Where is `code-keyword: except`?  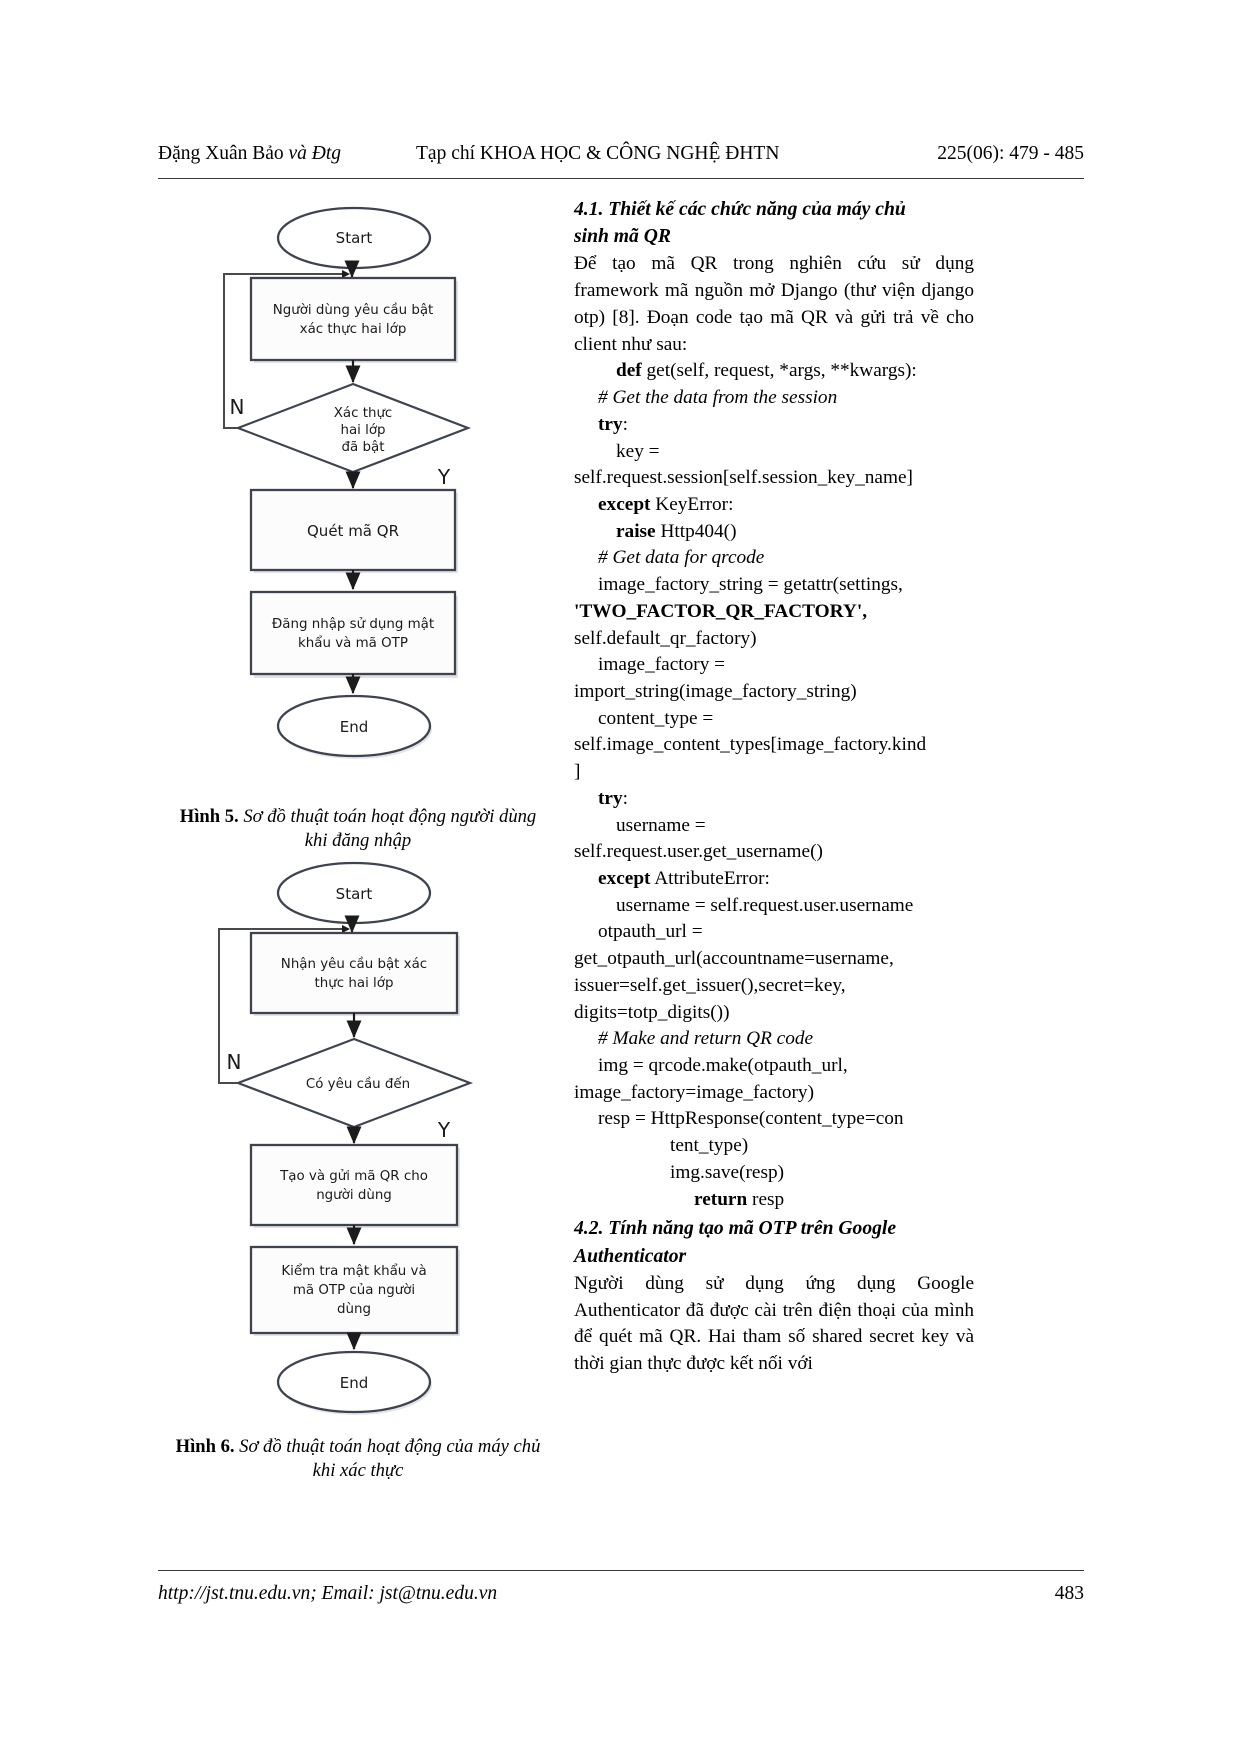
code-keyword: except is located at coordinates (624, 504).